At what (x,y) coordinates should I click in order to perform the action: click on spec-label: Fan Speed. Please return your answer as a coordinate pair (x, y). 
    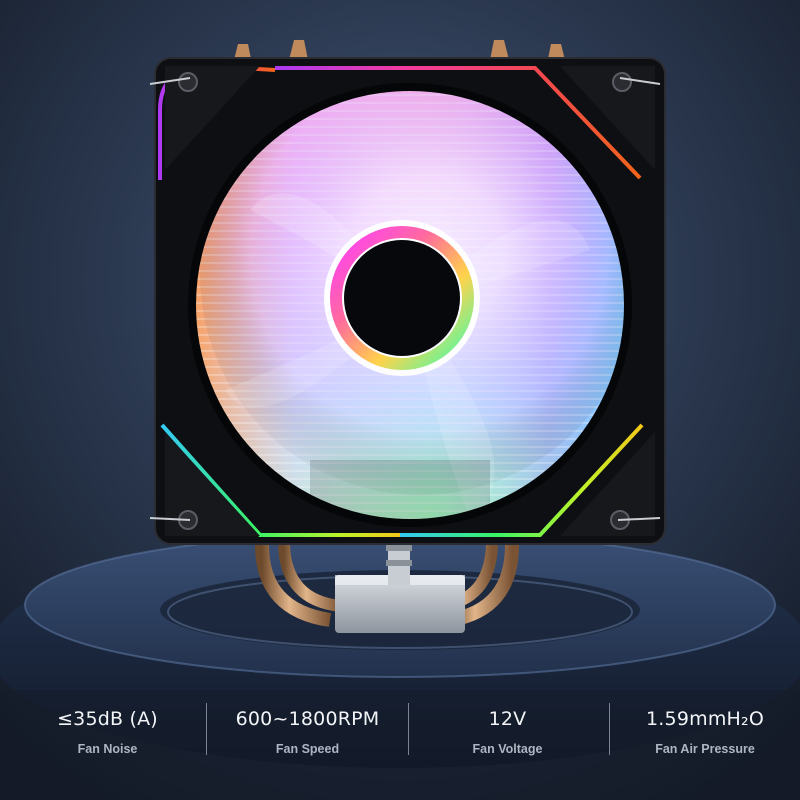
    Looking at the image, I should click on (307, 749).